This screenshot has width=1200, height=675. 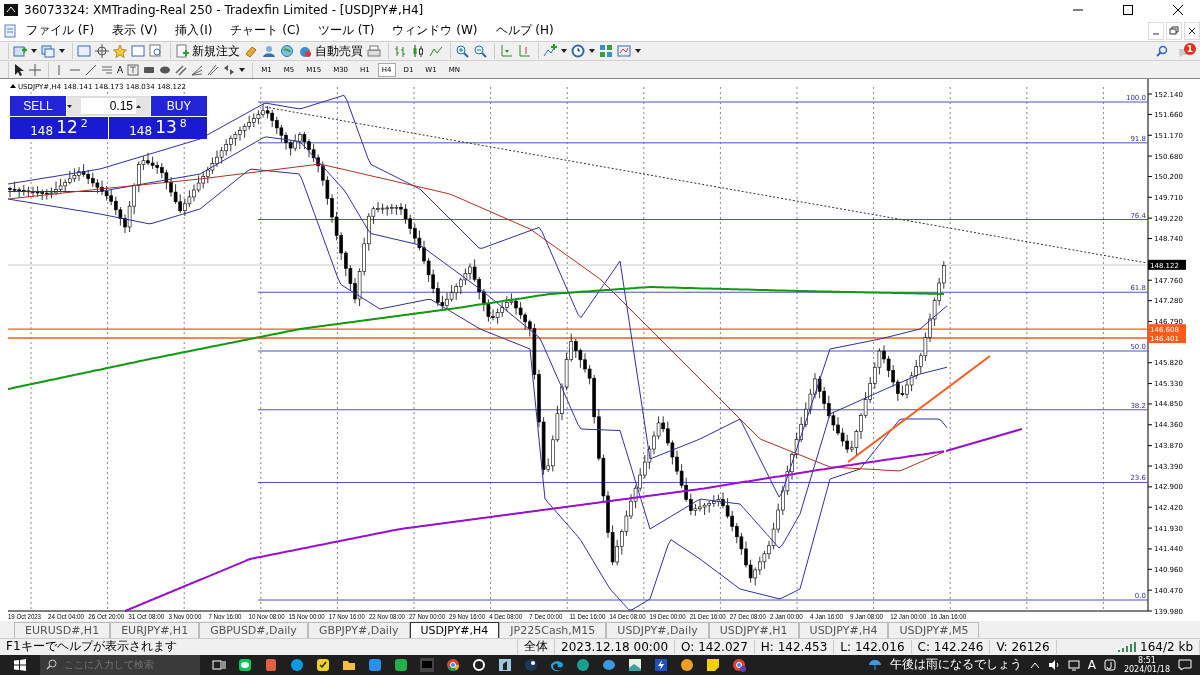 What do you see at coordinates (120, 69) in the screenshot?
I see `text-tool-button: A` at bounding box center [120, 69].